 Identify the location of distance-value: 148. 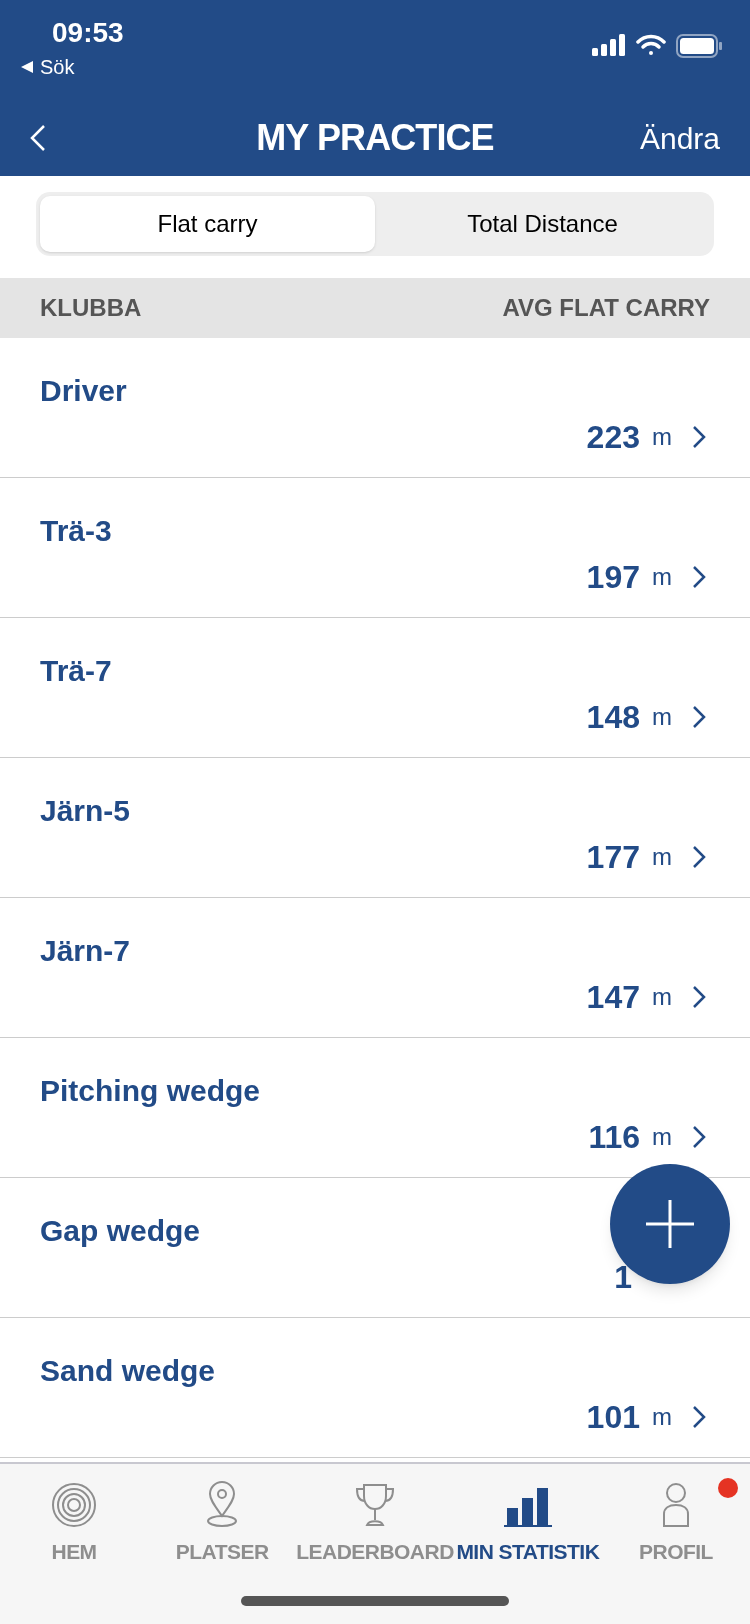
(613, 717).